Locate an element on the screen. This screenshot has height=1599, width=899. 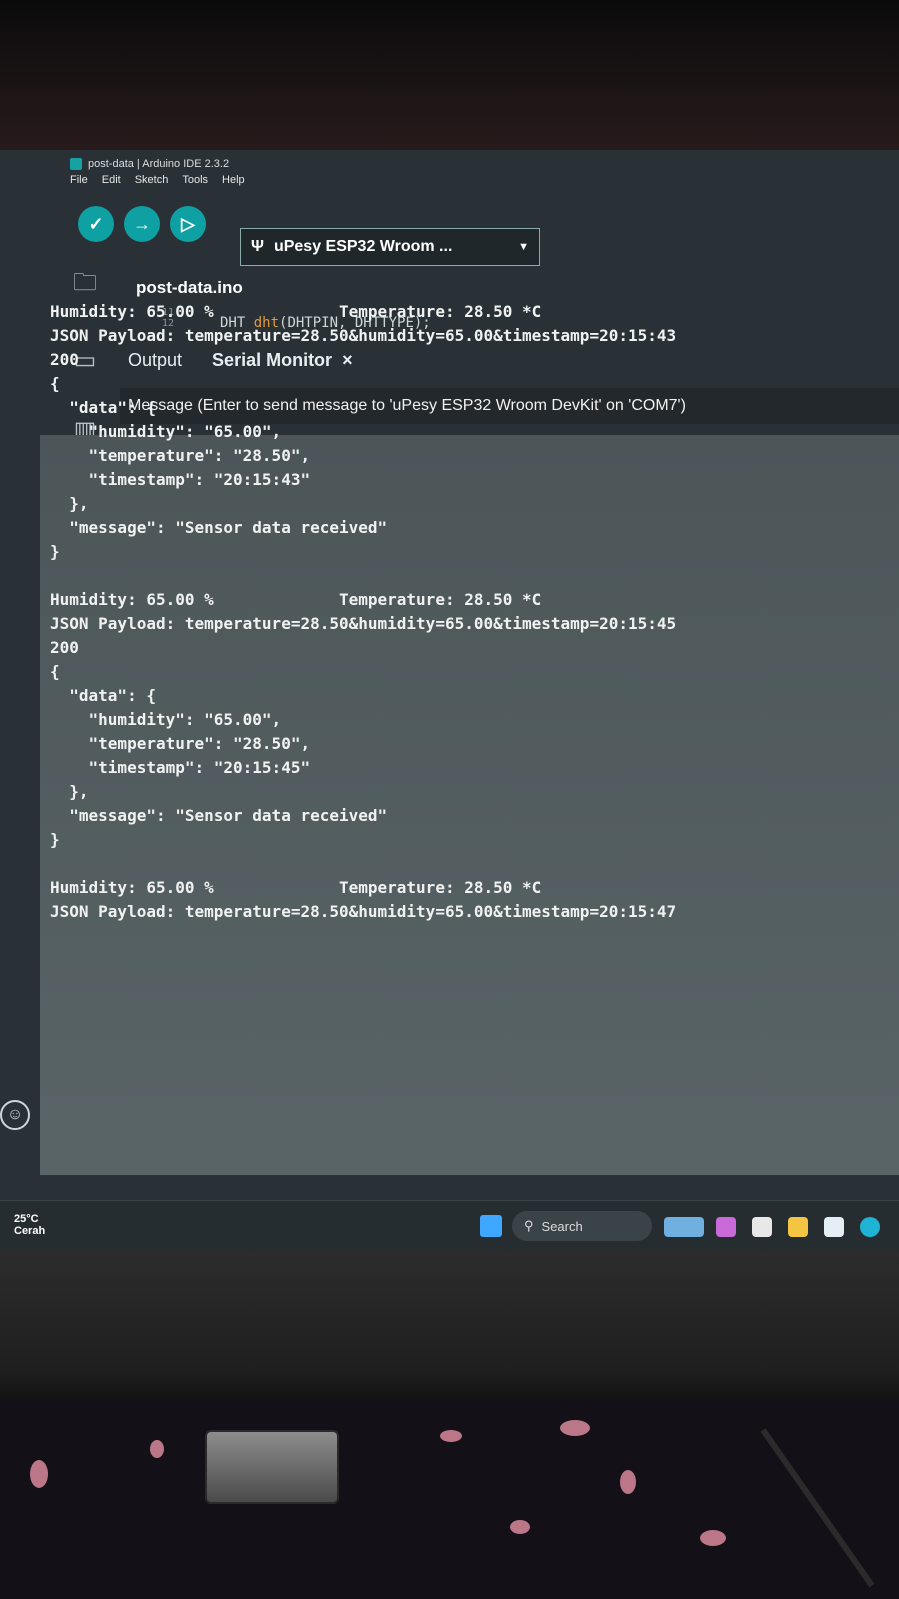
menu-help: Help is located at coordinates (233, 180).